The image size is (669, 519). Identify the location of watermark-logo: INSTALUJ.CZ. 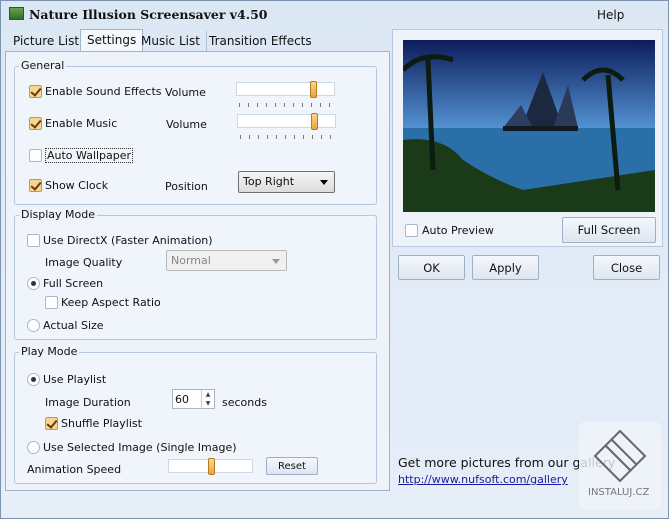
(620, 466).